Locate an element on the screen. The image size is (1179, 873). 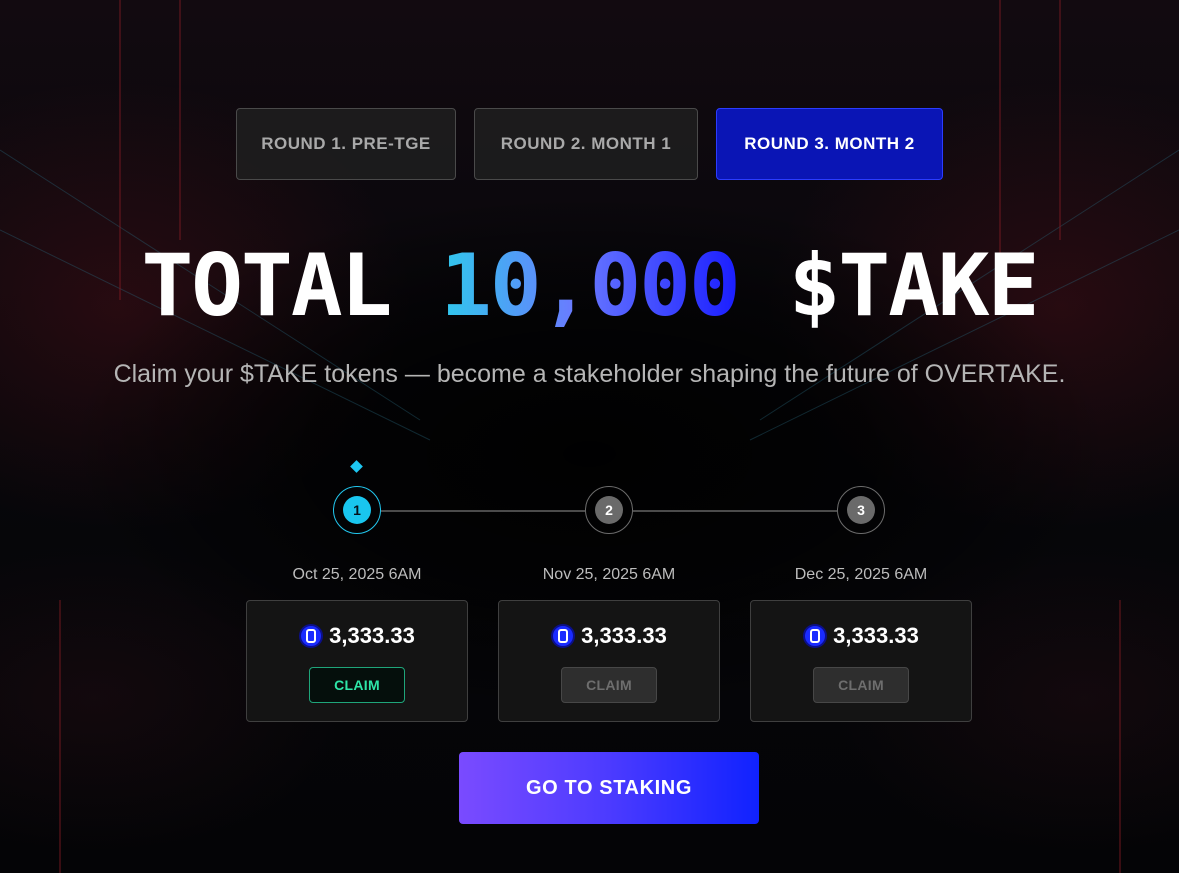
step-2-date: Nov 25, 2025 6AM is located at coordinates (609, 574).